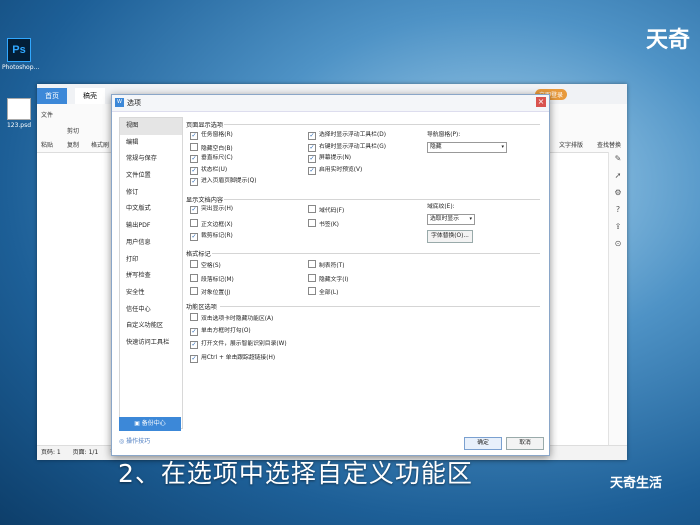 The width and height of the screenshot is (700, 525). I want to click on cancel-button: 取消, so click(525, 443).